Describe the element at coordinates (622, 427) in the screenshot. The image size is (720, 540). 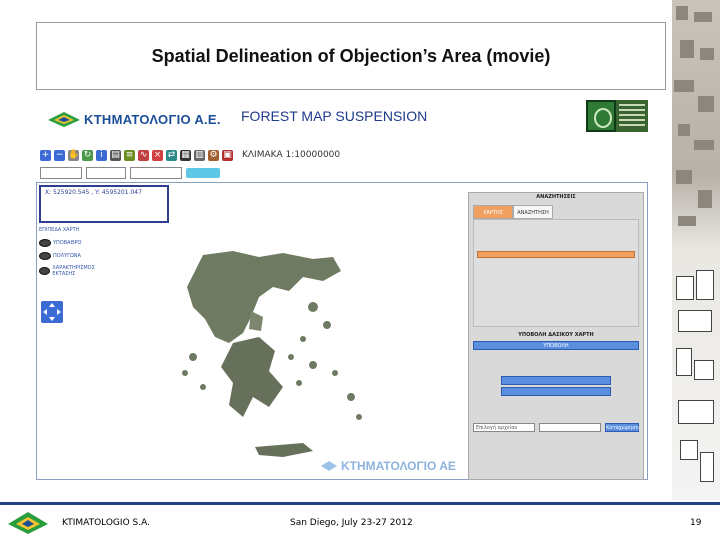
I see `upload-button: Καταχώρηση` at that location.